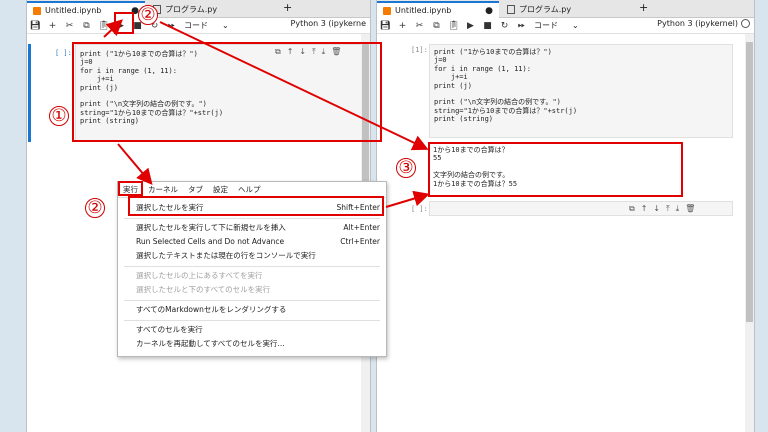 This screenshot has width=768, height=432. Describe the element at coordinates (95, 208) in the screenshot. I see `callout-step-2-menu: ②` at that location.